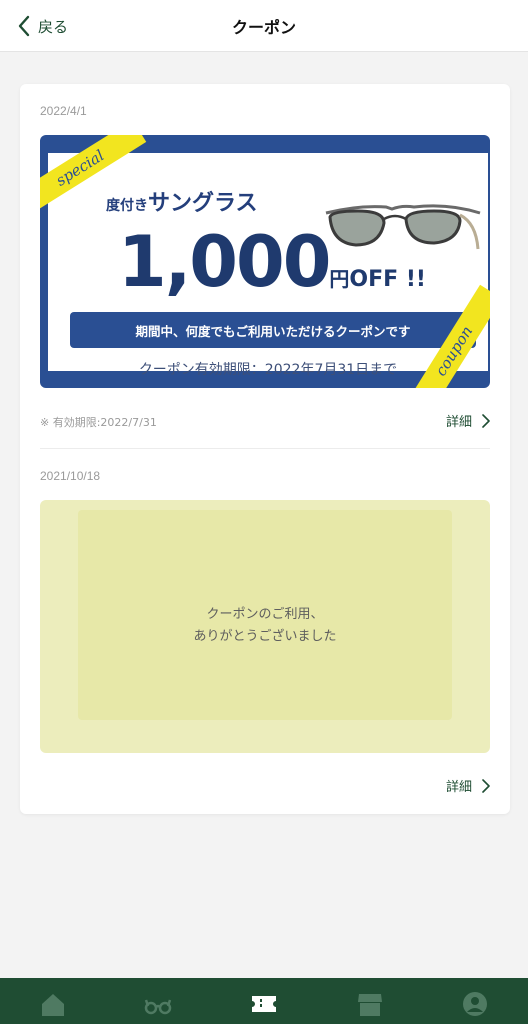 This screenshot has width=528, height=1024. I want to click on discount-amount: 1,000円OFF !!, so click(272, 262).